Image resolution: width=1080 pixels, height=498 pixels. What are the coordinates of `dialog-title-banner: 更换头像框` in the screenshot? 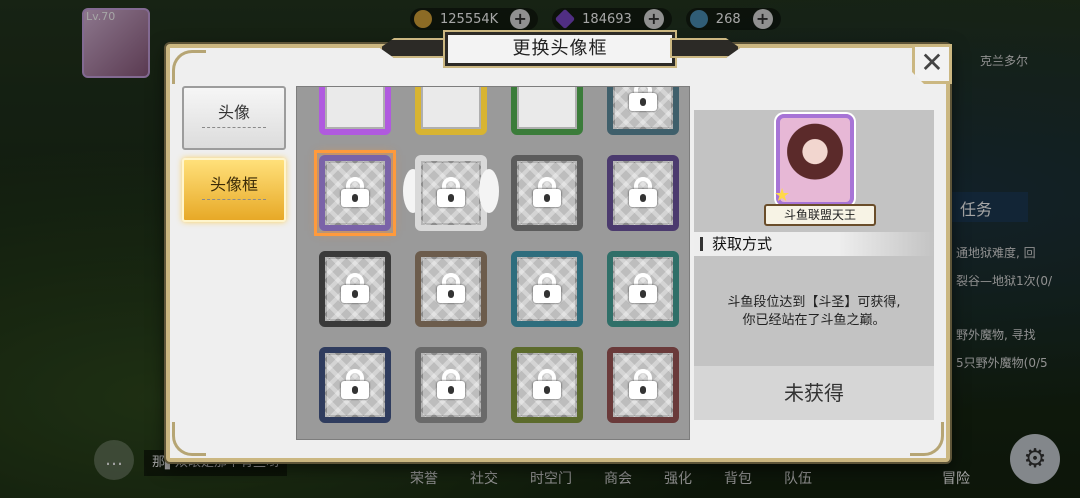 It's located at (560, 49).